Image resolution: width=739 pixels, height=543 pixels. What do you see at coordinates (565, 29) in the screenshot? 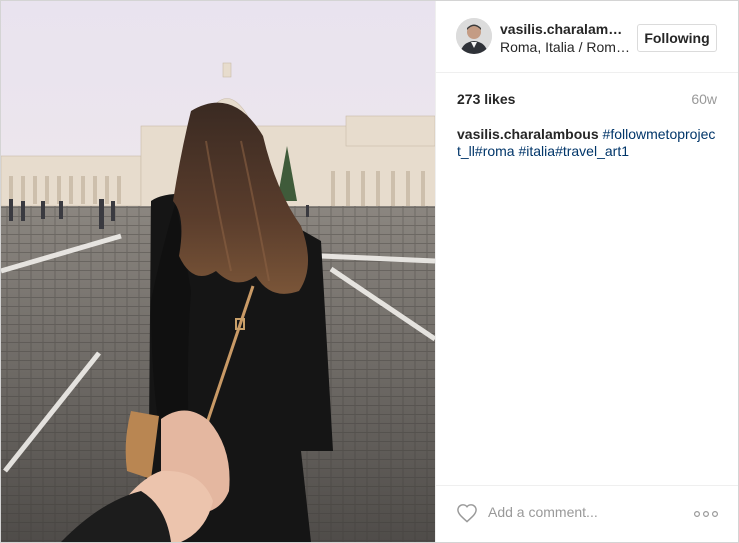
I see `post-username: vasilis.charalambous` at bounding box center [565, 29].